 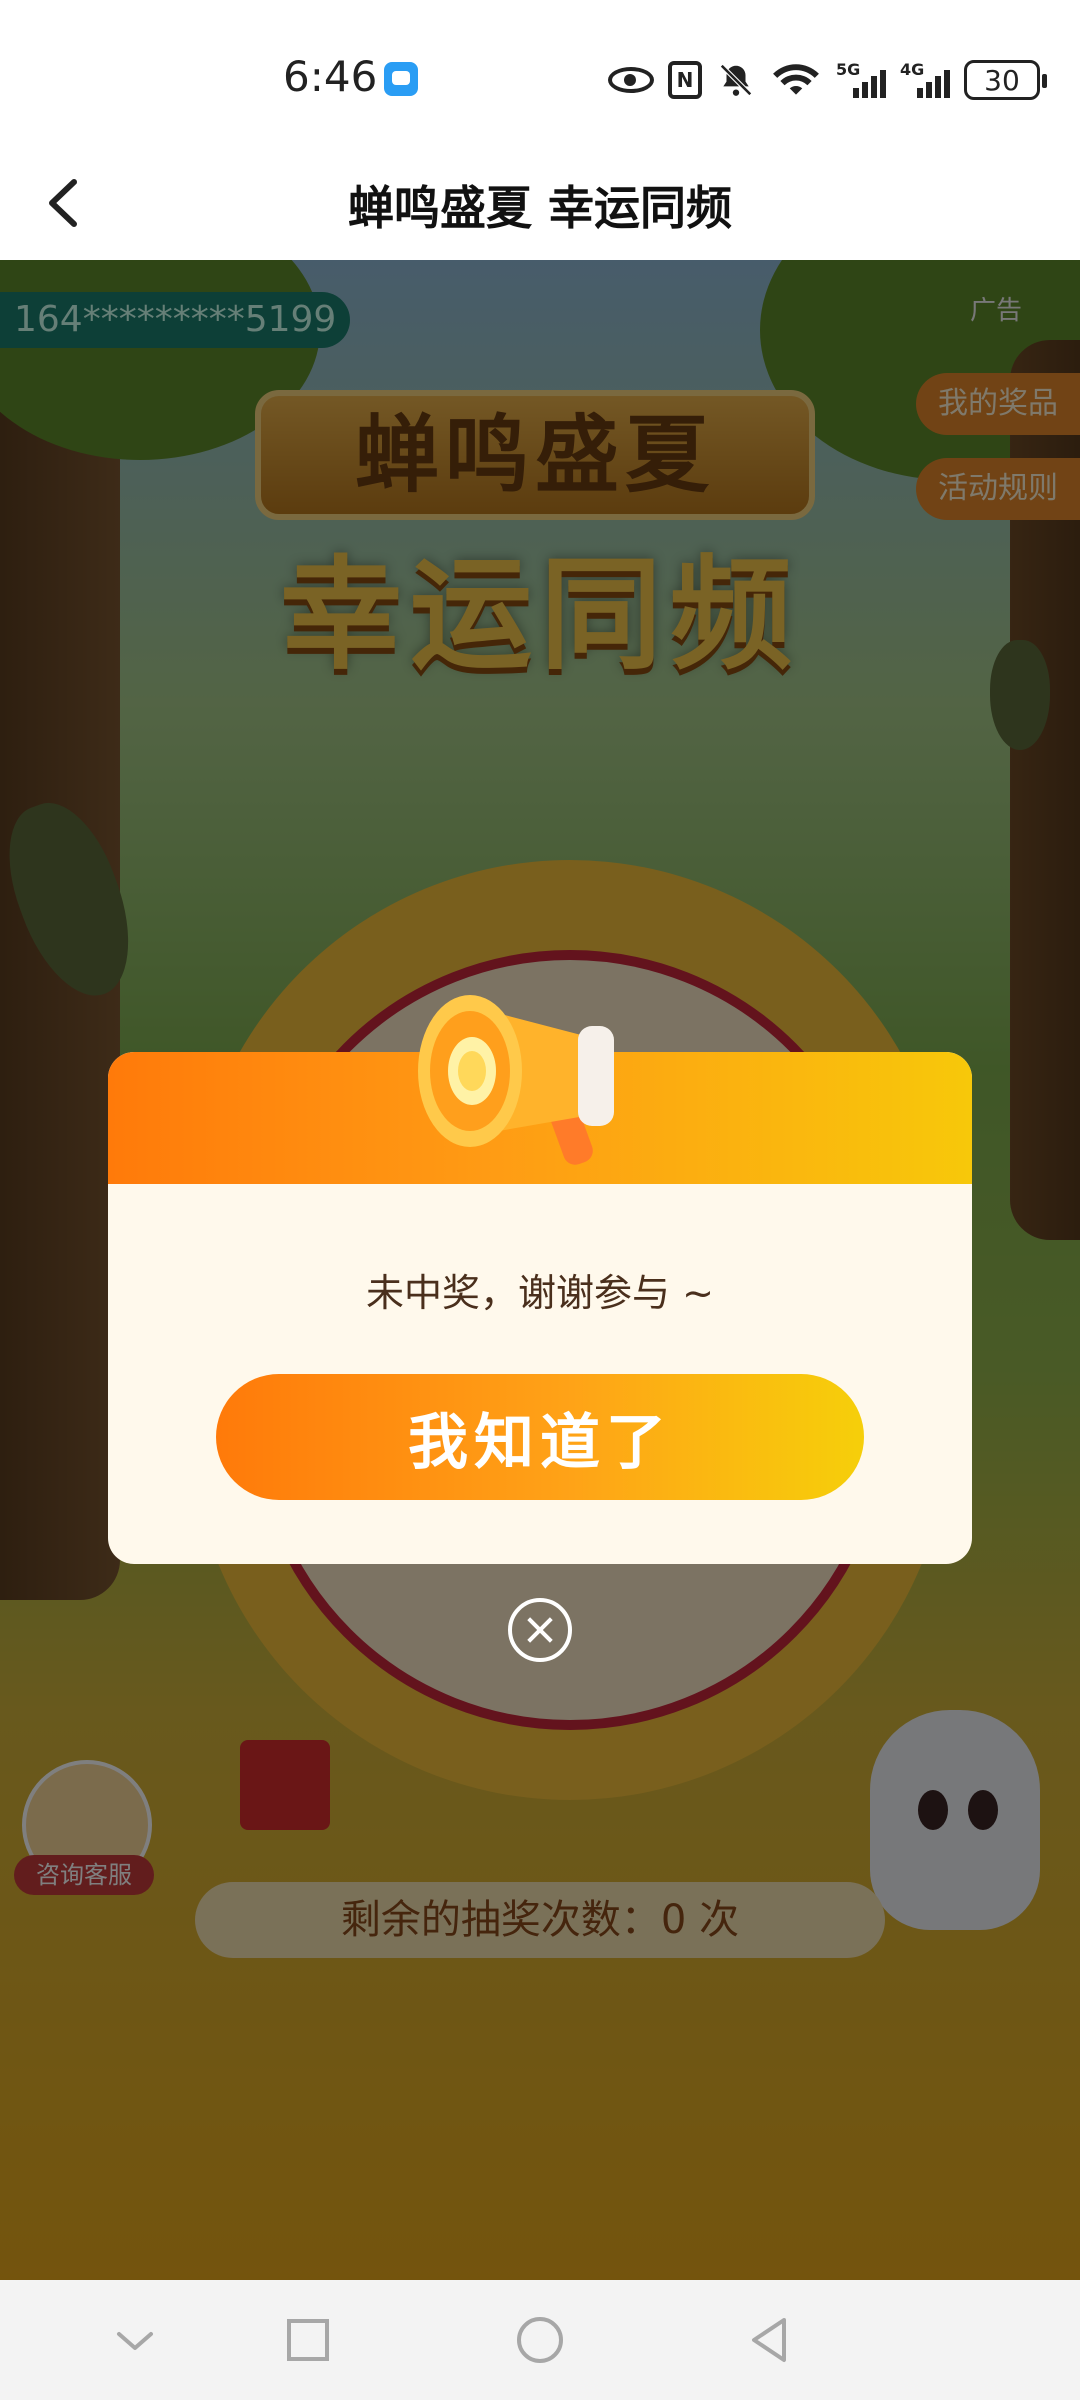 What do you see at coordinates (516, 1080) in the screenshot?
I see `megaphone-icon` at bounding box center [516, 1080].